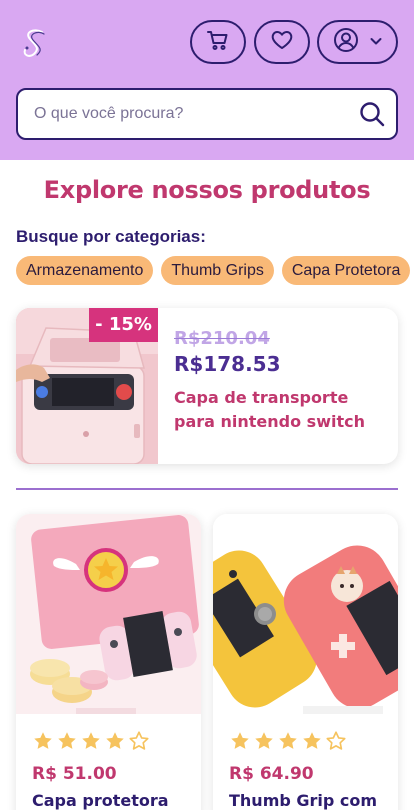  What do you see at coordinates (217, 270) in the screenshot?
I see `category-chip-thumb-grips: Thumb Grips` at bounding box center [217, 270].